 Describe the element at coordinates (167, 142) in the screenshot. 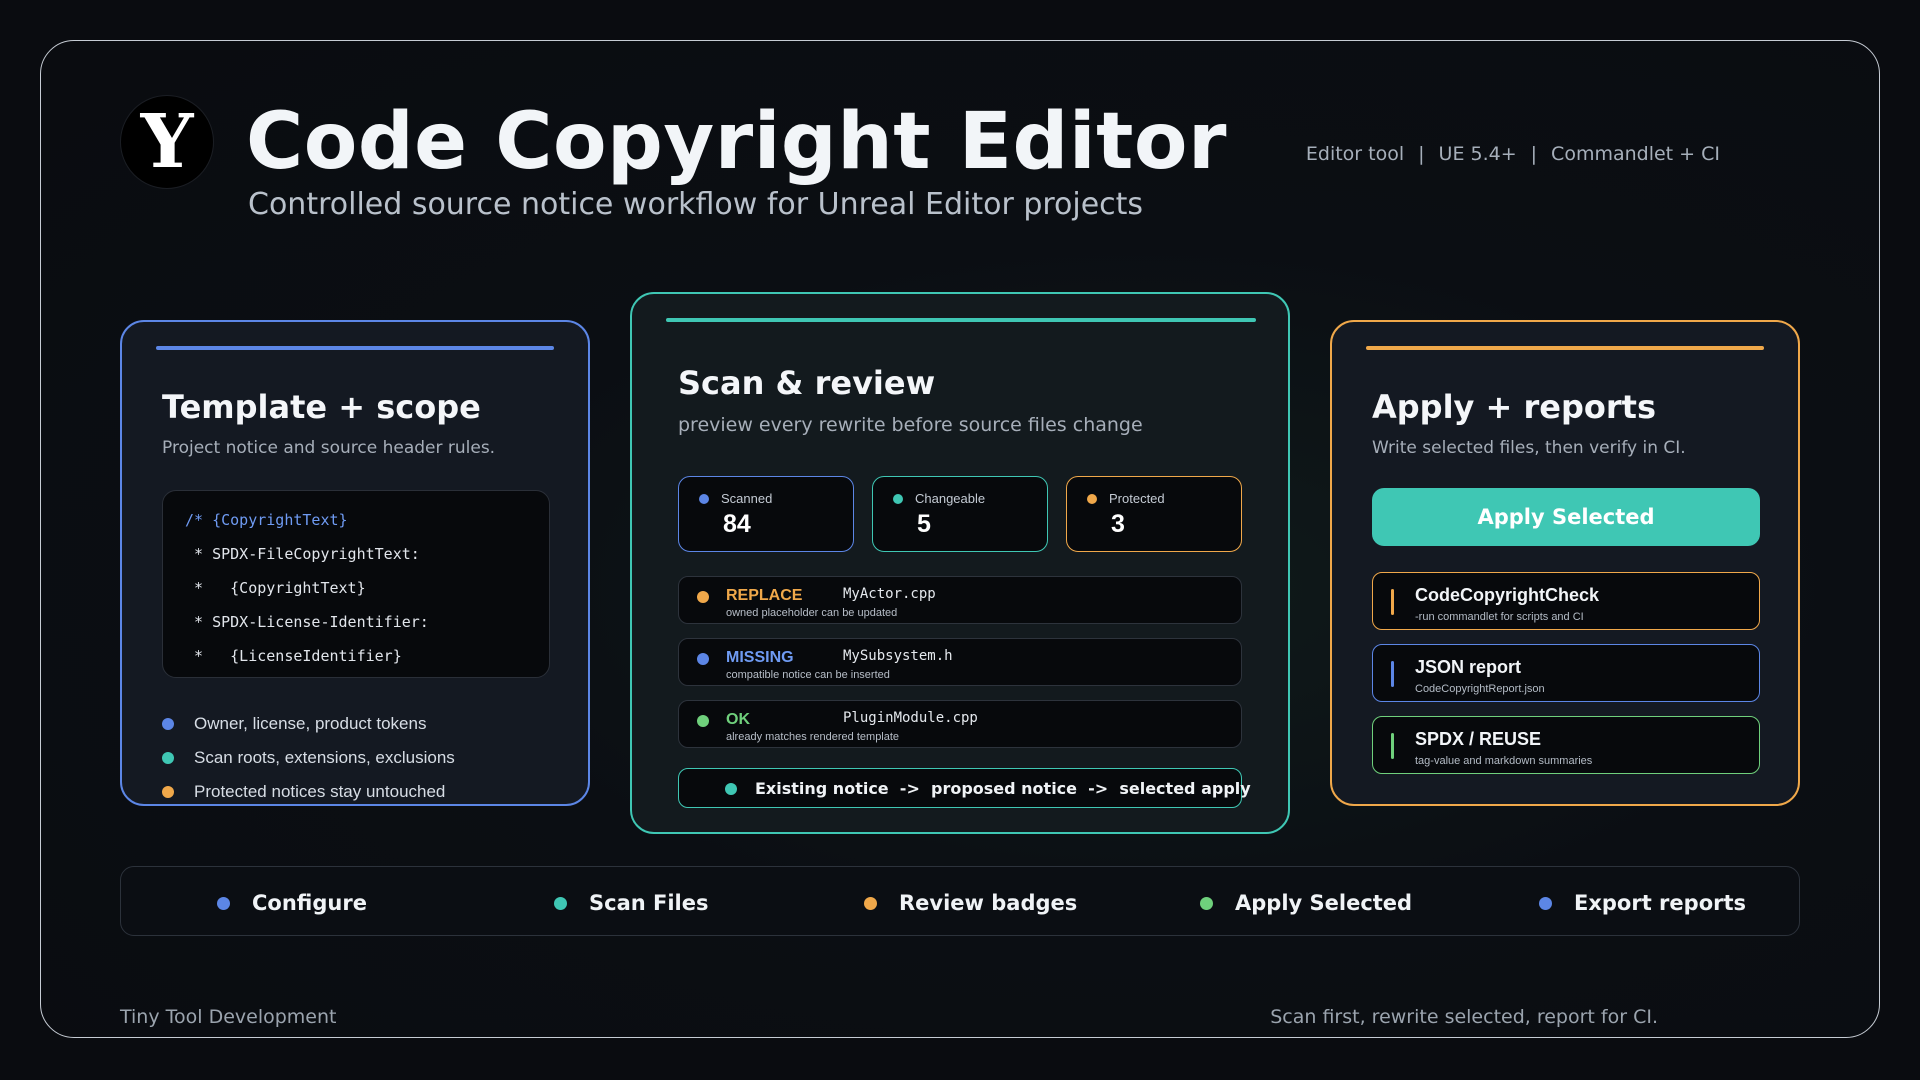

I see `logo-icon: Y` at that location.